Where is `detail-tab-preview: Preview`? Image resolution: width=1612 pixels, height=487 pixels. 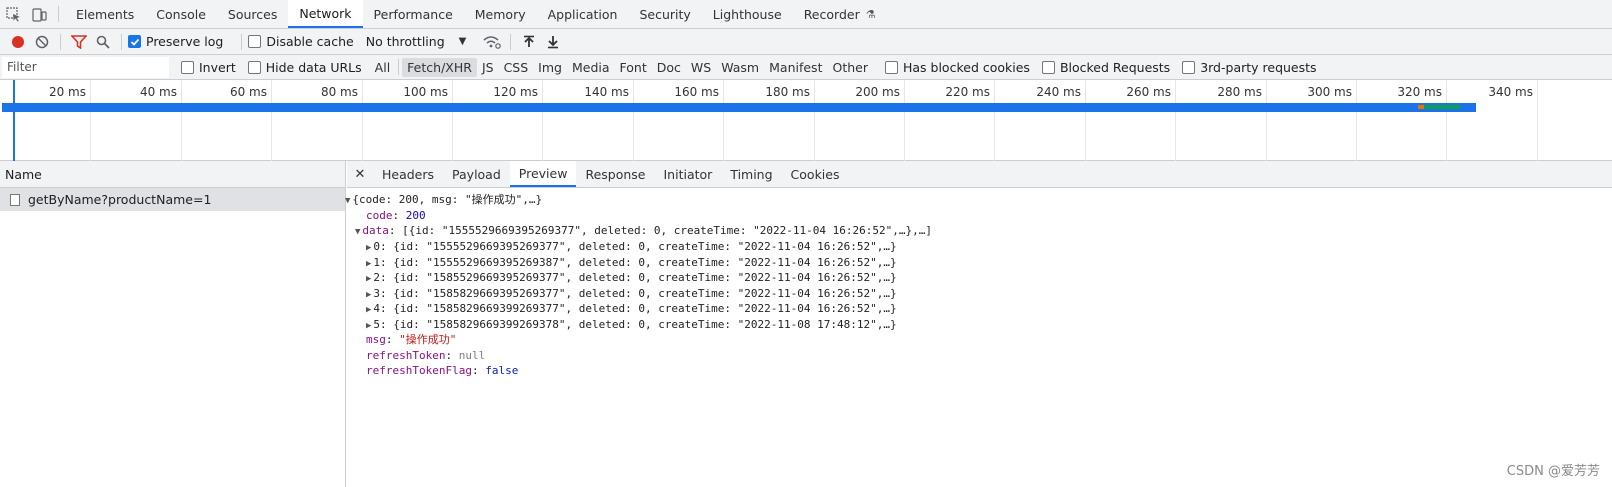
detail-tab-preview: Preview is located at coordinates (543, 174).